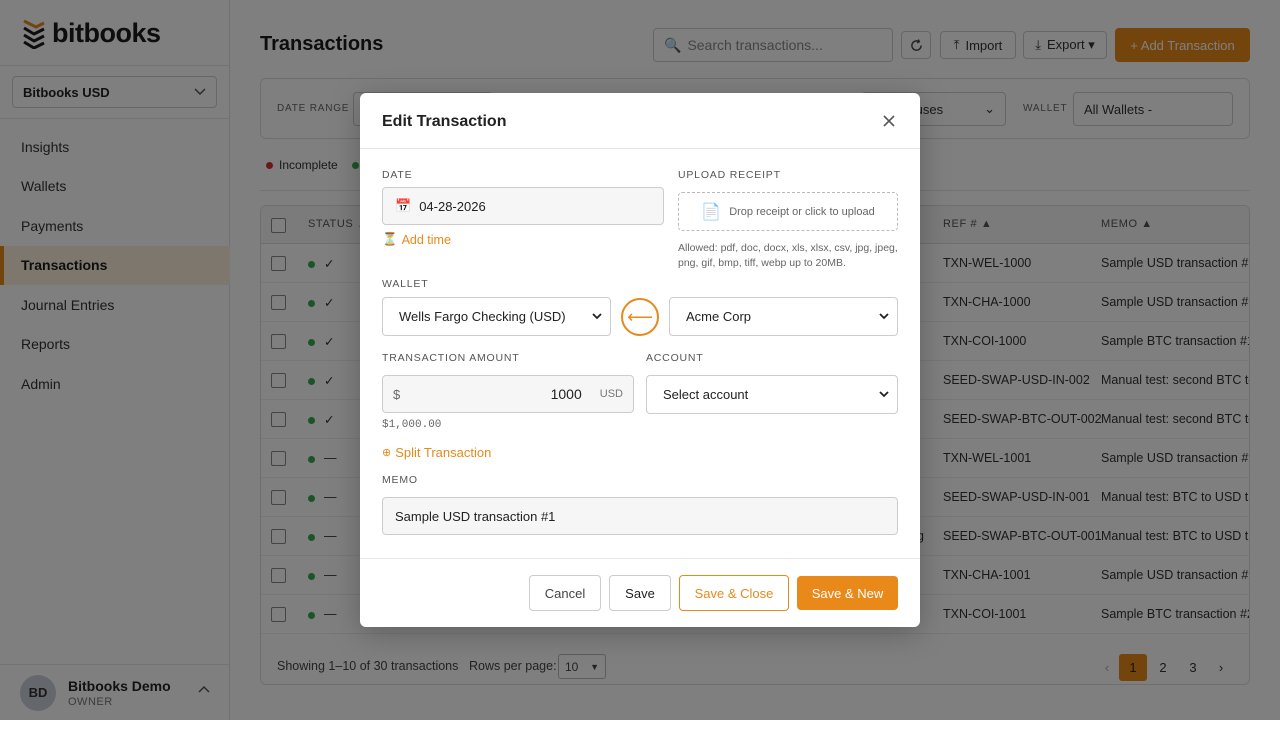 This screenshot has height=733, width=1280. I want to click on add-time-label: Add time, so click(426, 239).